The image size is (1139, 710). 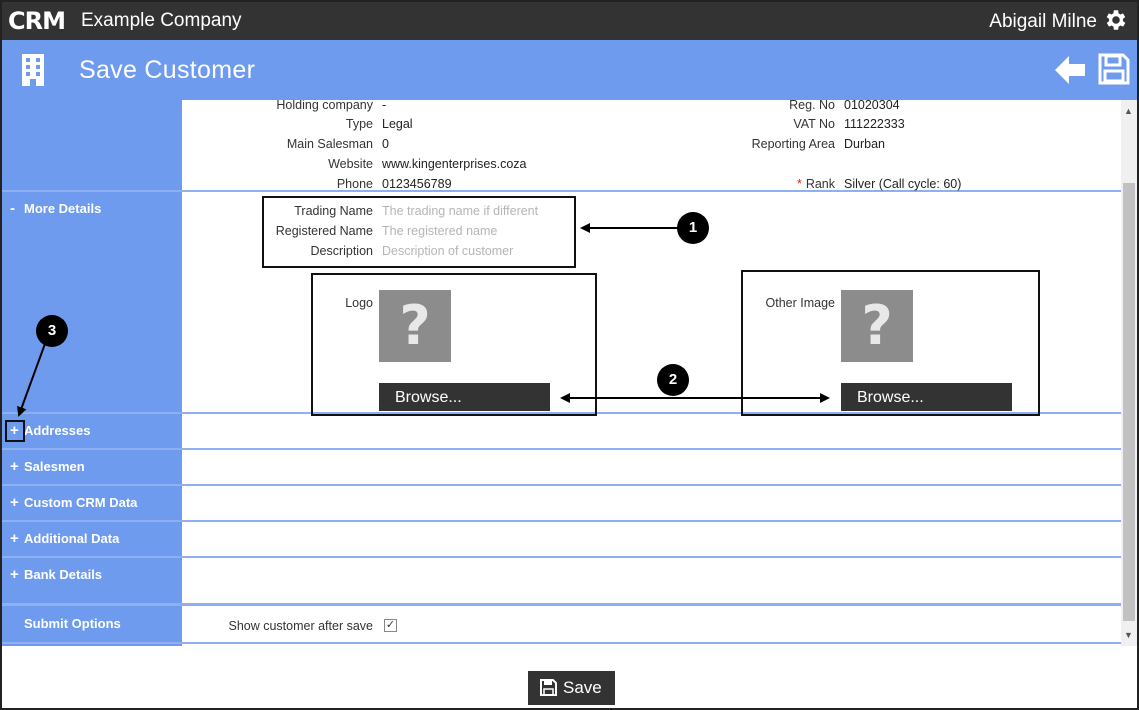 I want to click on crm-logo: CRM, so click(x=37, y=21).